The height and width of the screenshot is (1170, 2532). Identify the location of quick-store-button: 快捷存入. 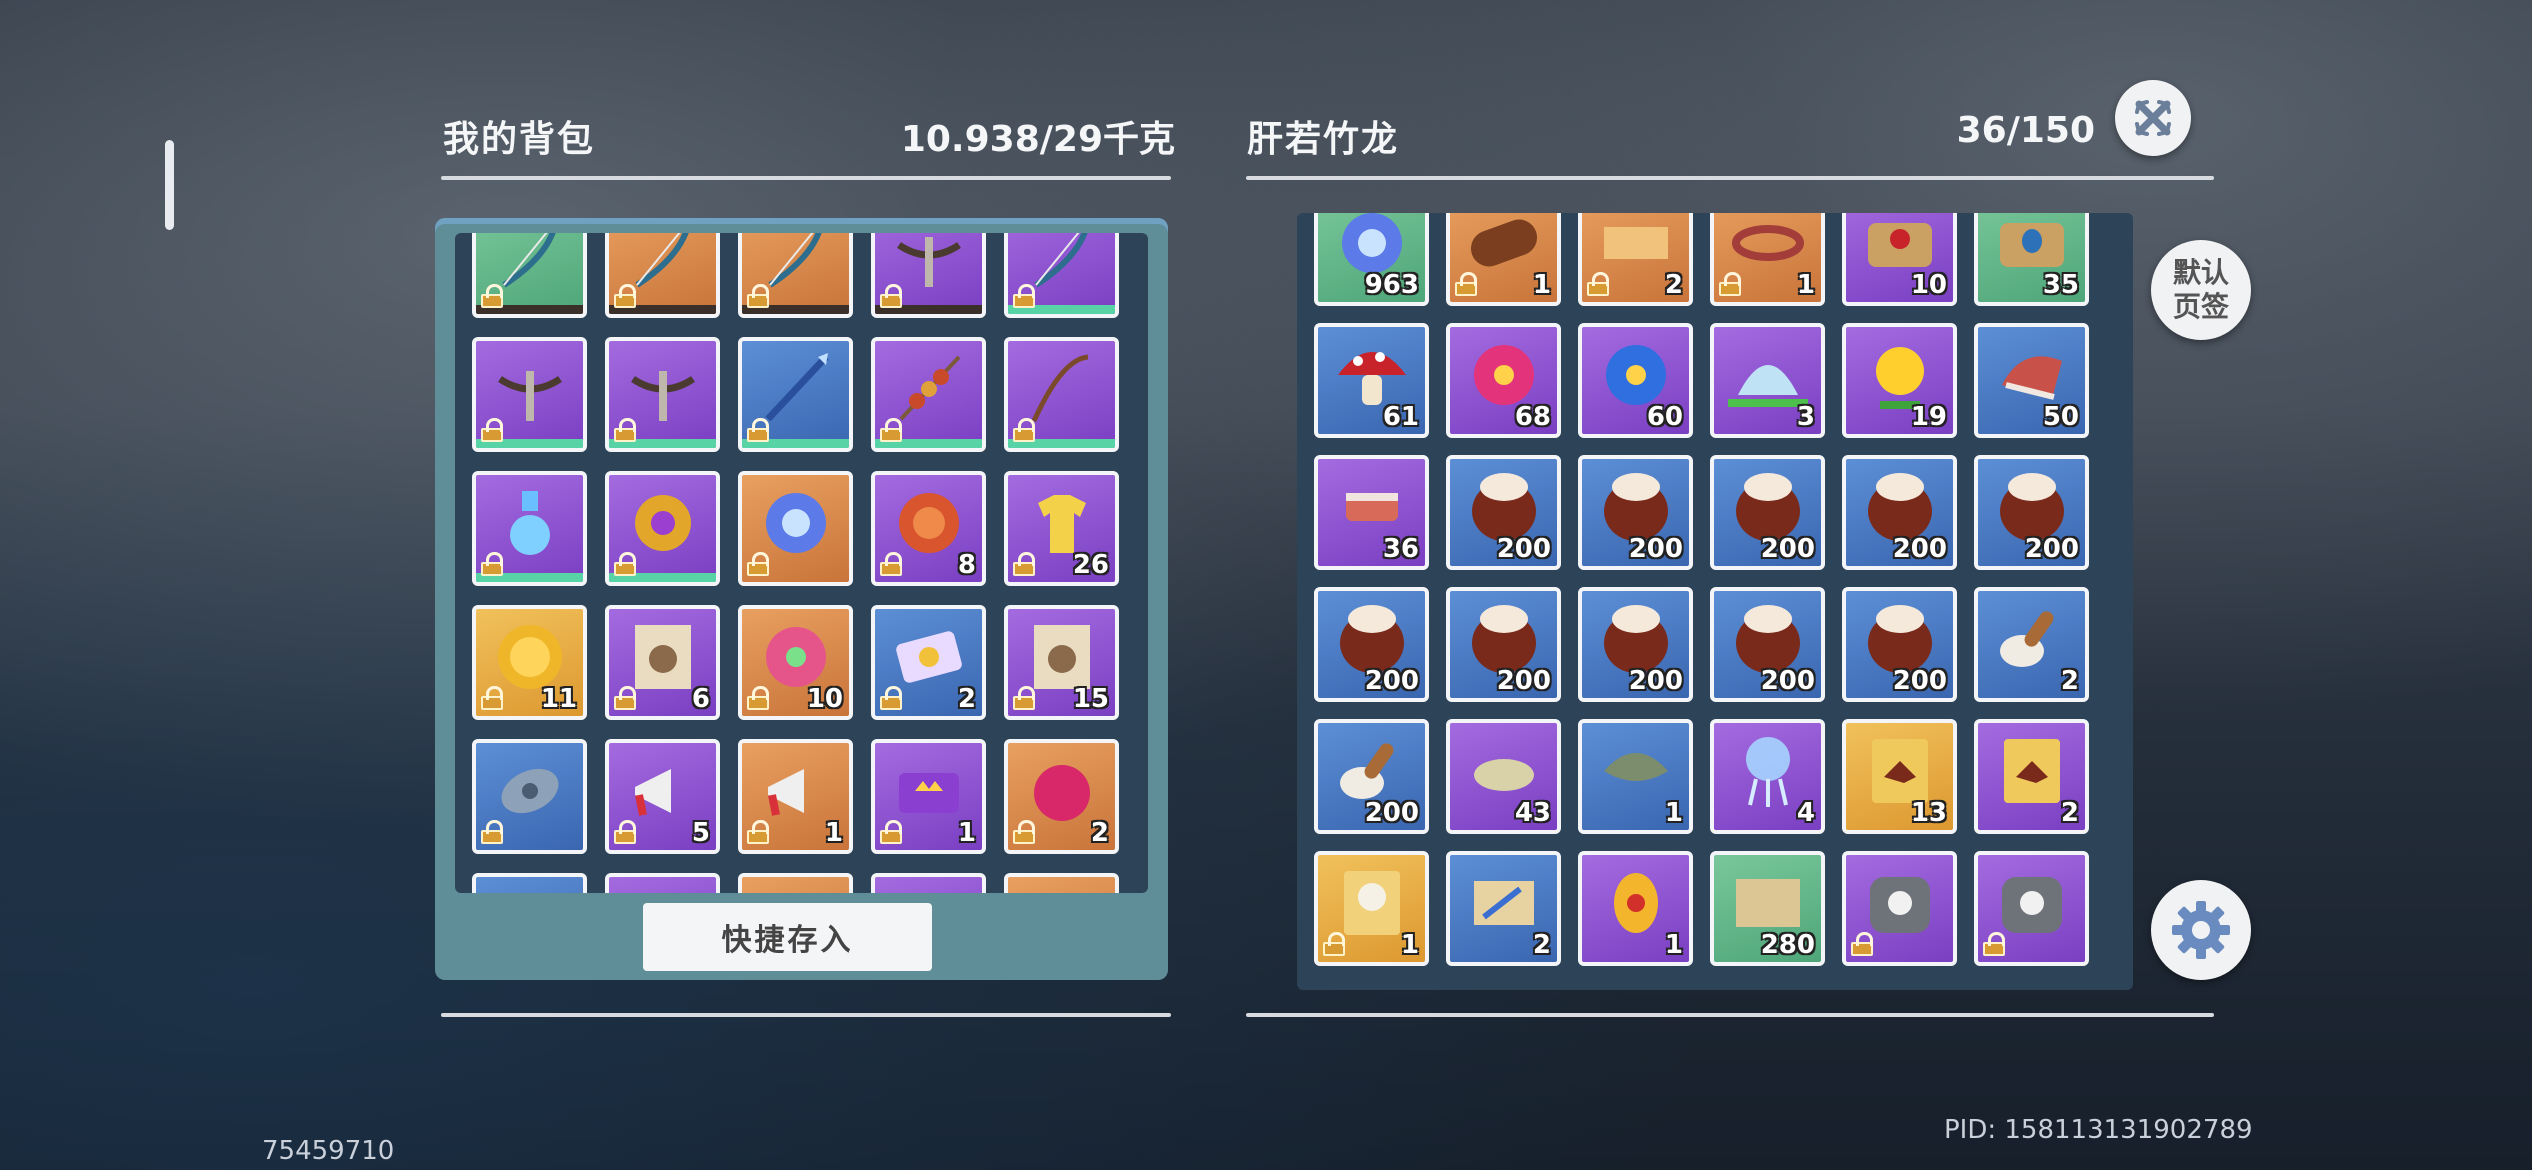
(787, 937).